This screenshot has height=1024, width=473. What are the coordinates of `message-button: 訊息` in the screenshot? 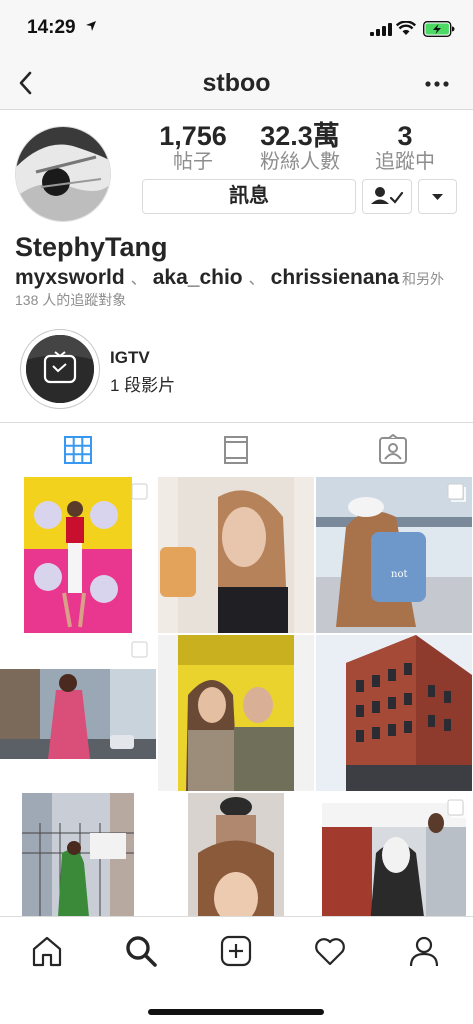 It's located at (249, 196).